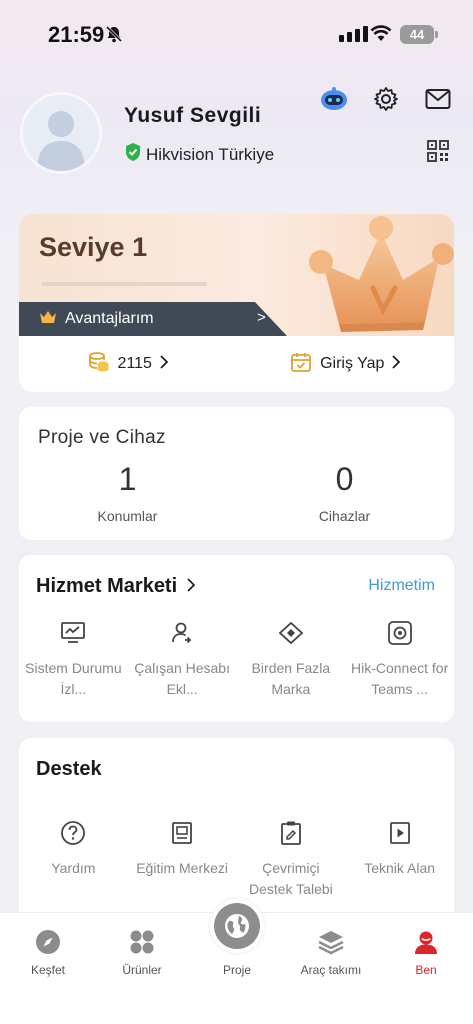  What do you see at coordinates (127, 479) in the screenshot?
I see `locations-count: 1` at bounding box center [127, 479].